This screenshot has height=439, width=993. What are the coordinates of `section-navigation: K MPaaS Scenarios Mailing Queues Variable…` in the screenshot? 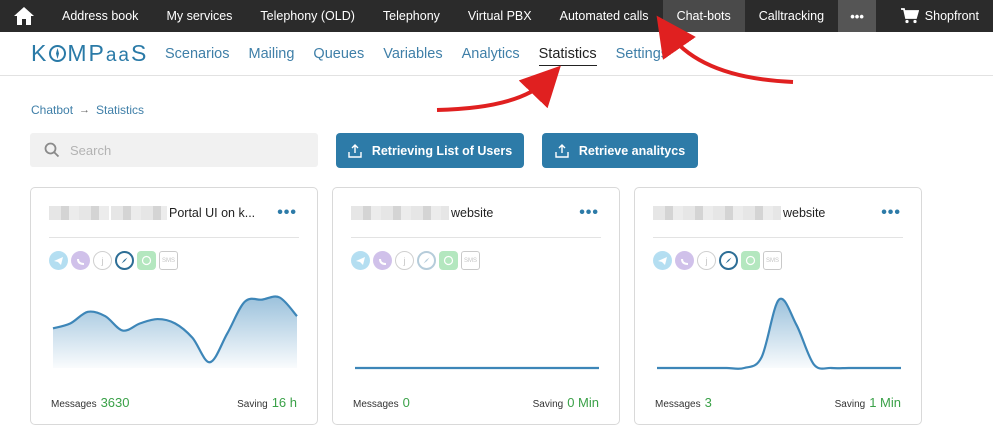 It's located at (496, 54).